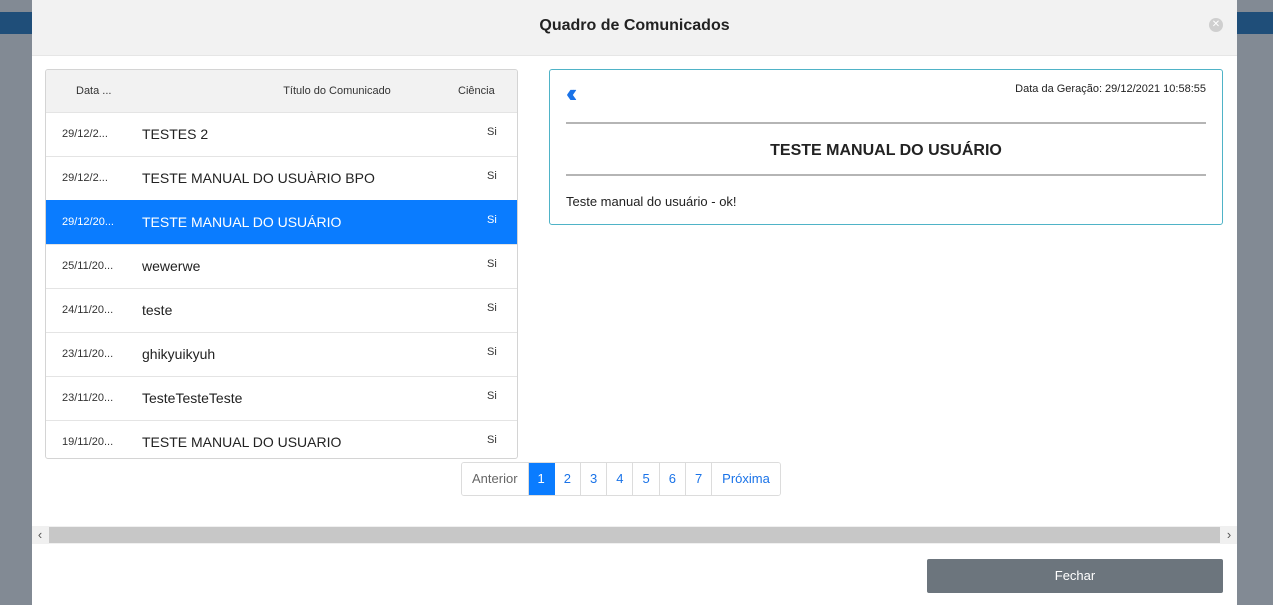 This screenshot has width=1273, height=605. Describe the element at coordinates (242, 442) in the screenshot. I see `row-title: TESTE MANUAL DO USUARIO` at that location.